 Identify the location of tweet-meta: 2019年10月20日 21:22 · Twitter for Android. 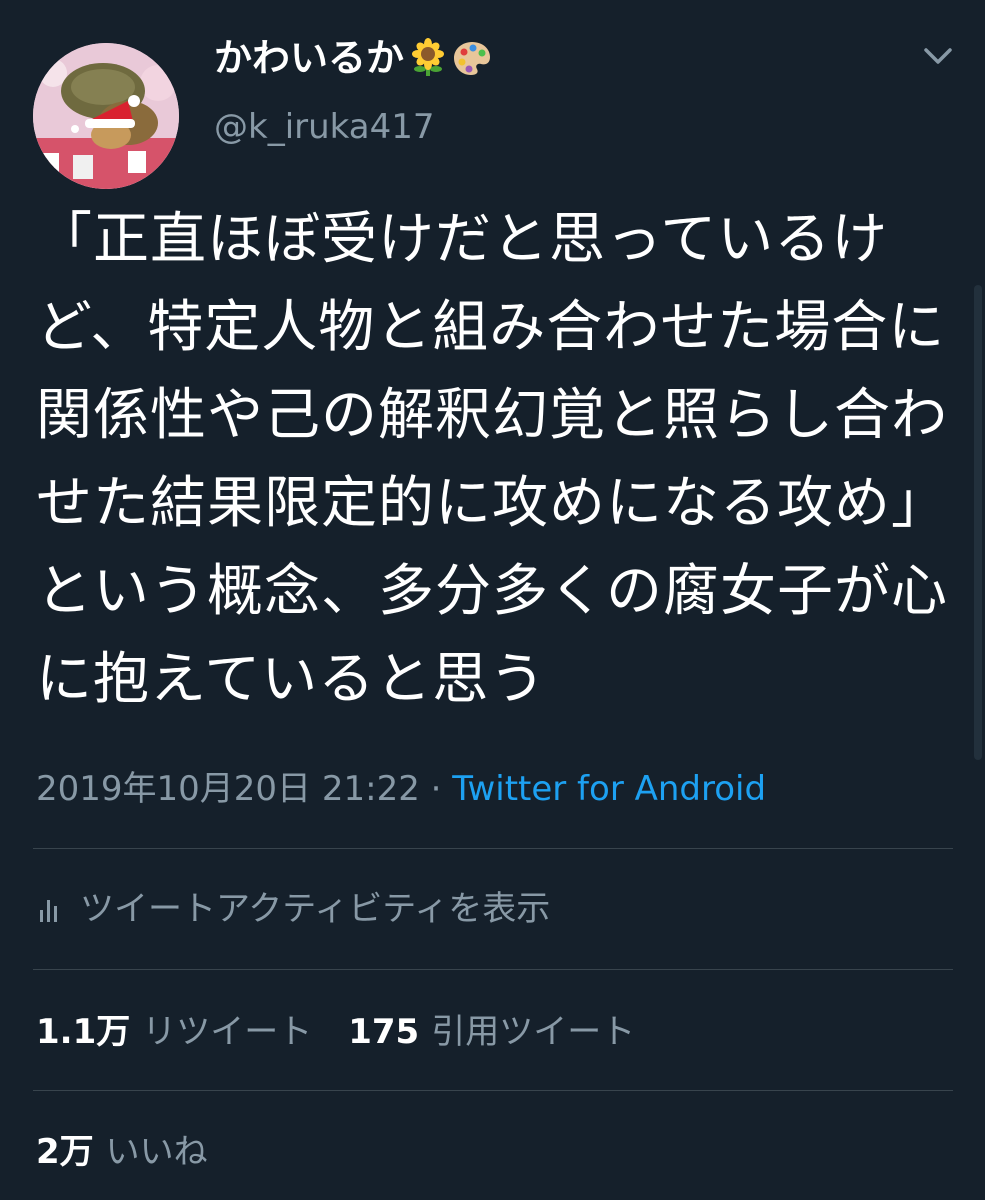
(401, 789).